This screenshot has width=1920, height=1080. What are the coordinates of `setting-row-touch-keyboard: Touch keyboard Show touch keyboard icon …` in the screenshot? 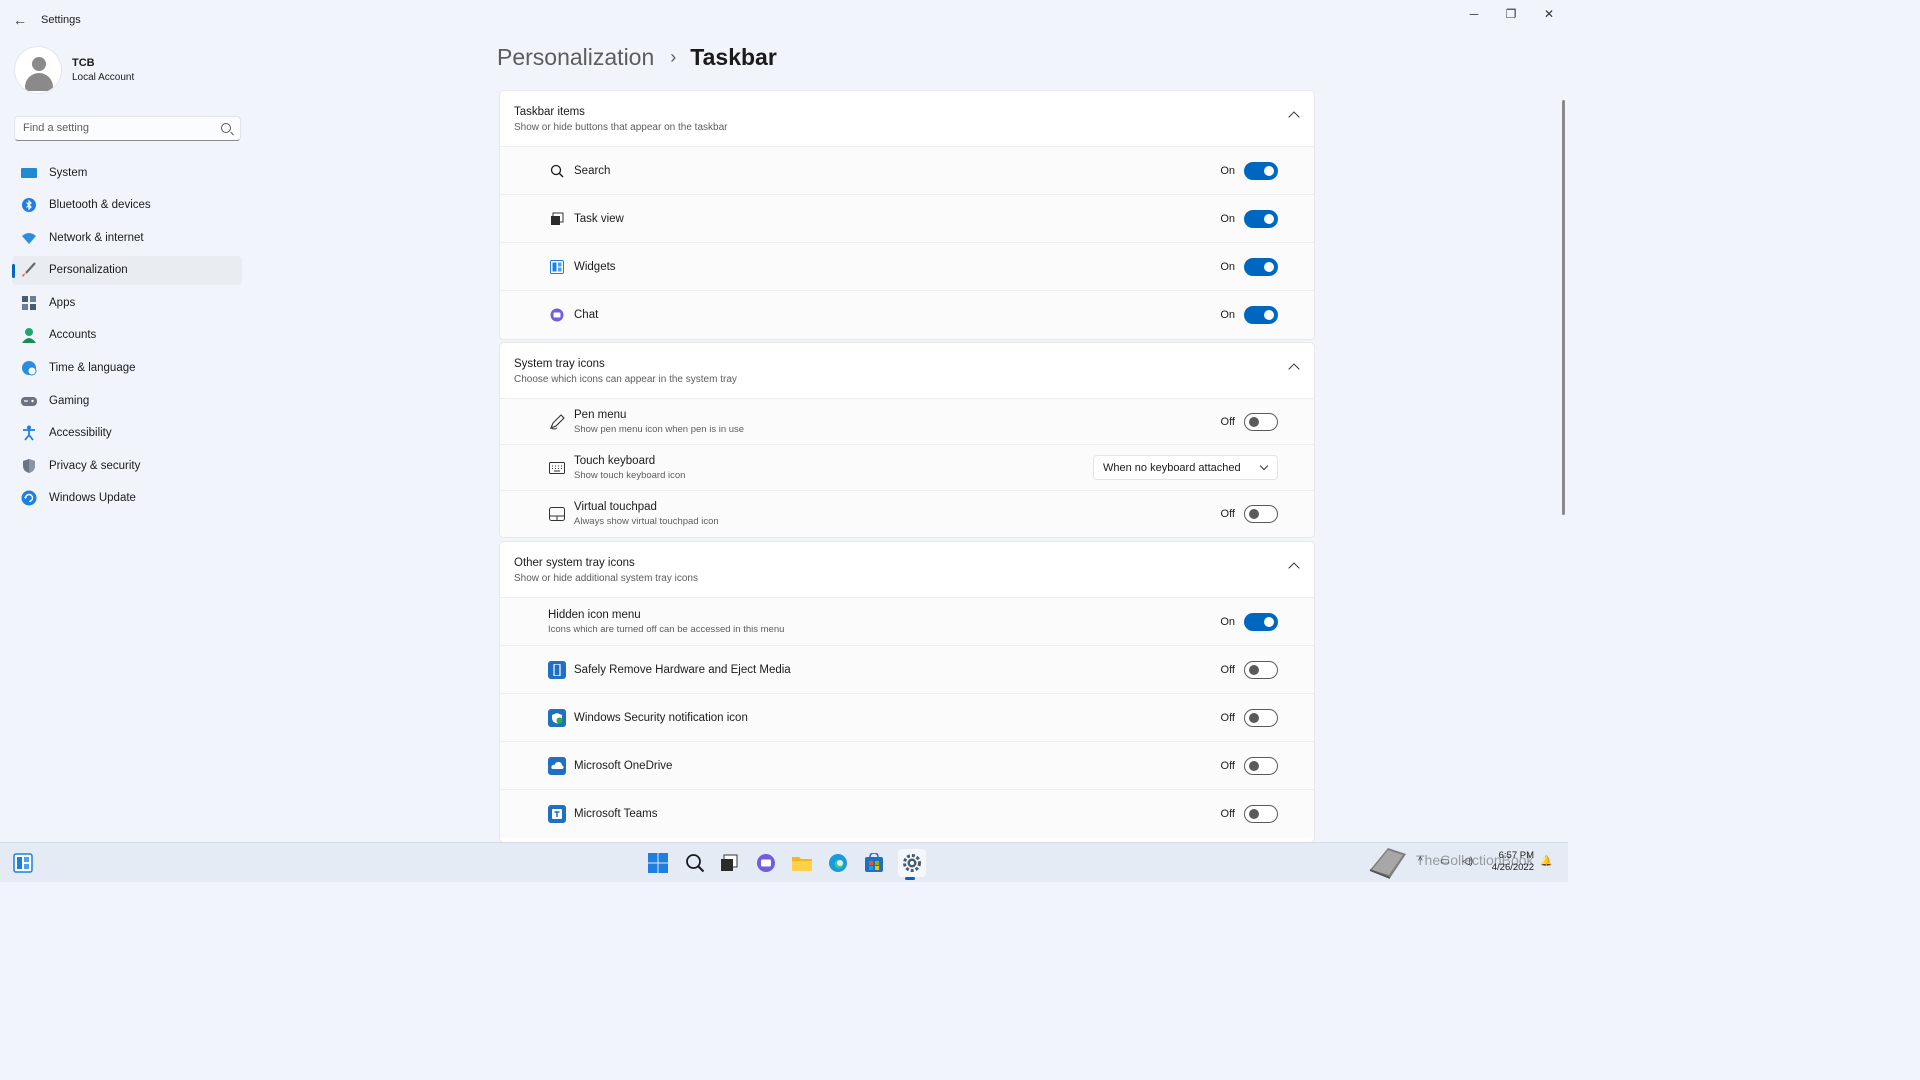 It's located at (907, 468).